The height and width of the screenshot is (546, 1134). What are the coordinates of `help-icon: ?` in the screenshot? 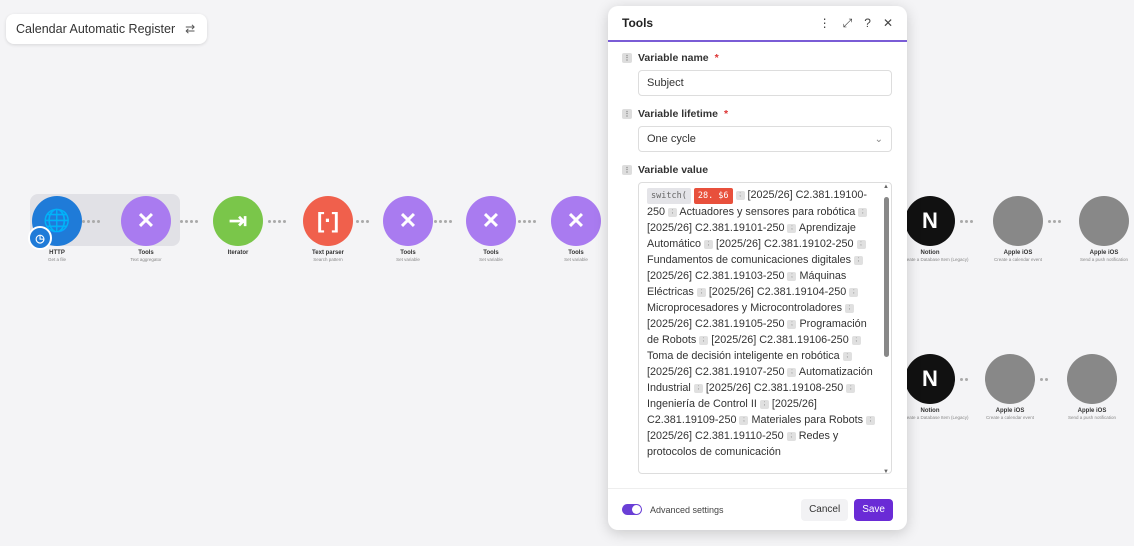 It's located at (867, 23).